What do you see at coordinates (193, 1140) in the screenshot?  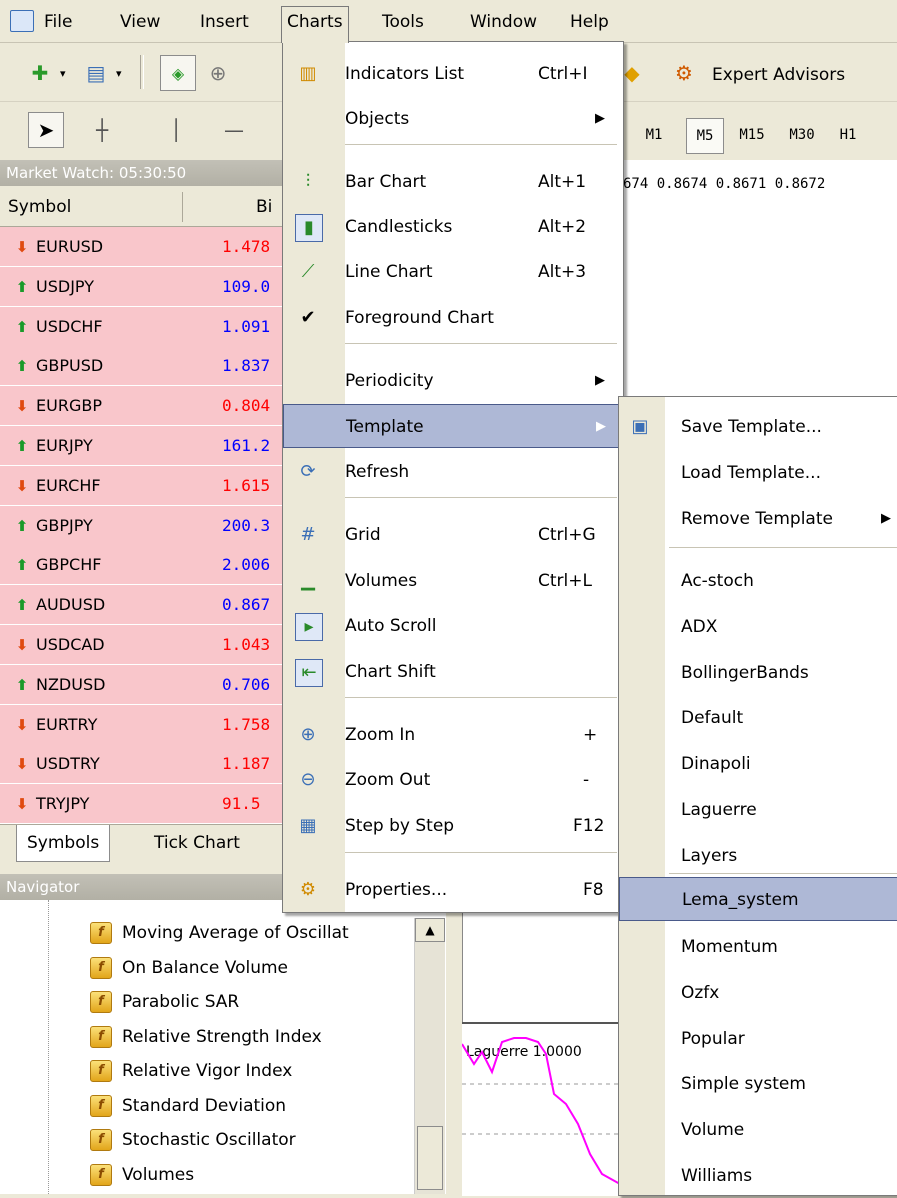 I see `navigator-item: f Stochastic Oscillator` at bounding box center [193, 1140].